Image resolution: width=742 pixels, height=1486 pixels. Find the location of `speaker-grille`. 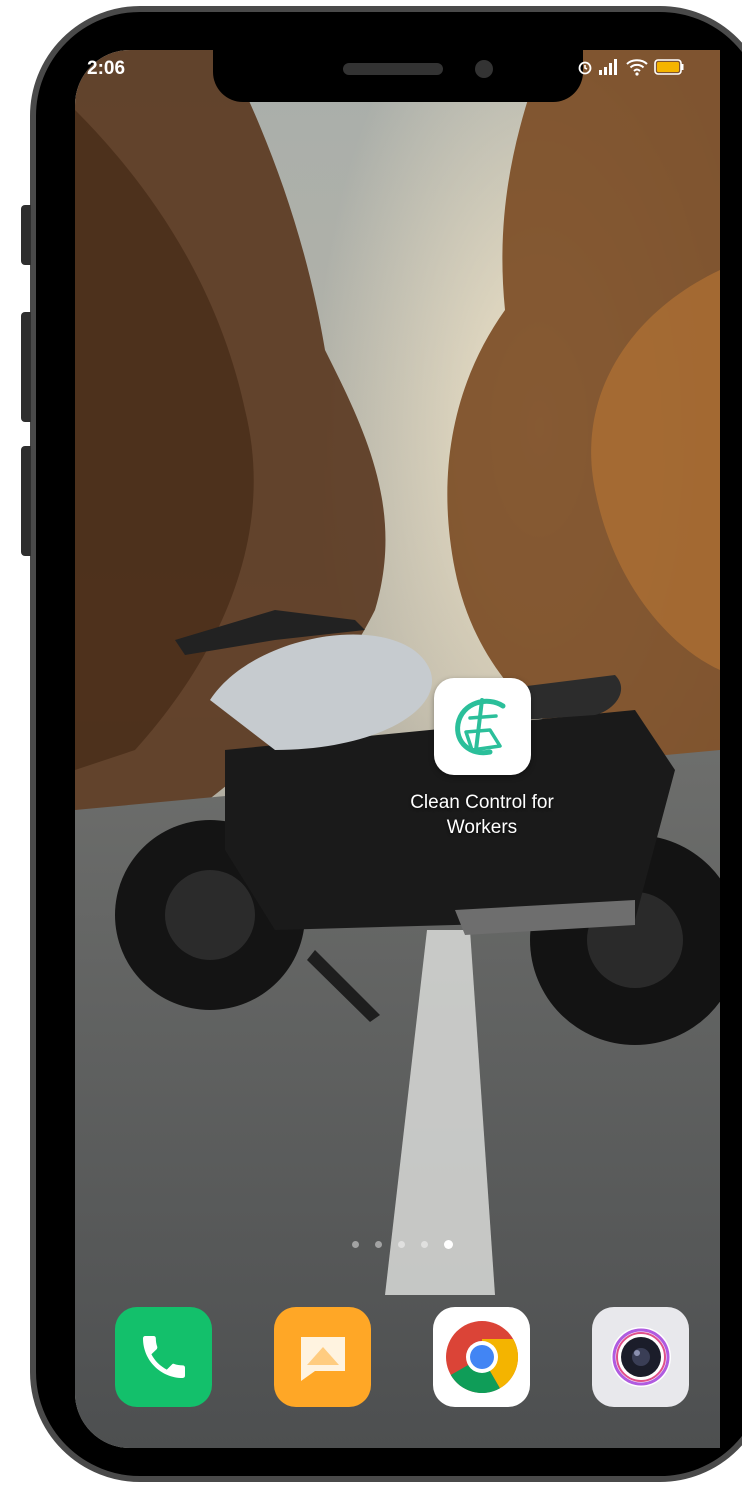

speaker-grille is located at coordinates (393, 69).